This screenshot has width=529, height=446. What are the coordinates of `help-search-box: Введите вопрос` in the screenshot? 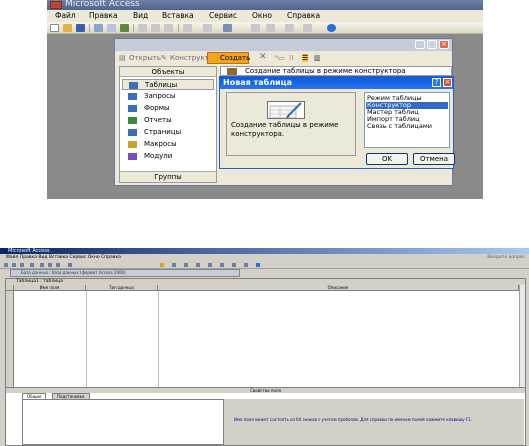 It's located at (506, 257).